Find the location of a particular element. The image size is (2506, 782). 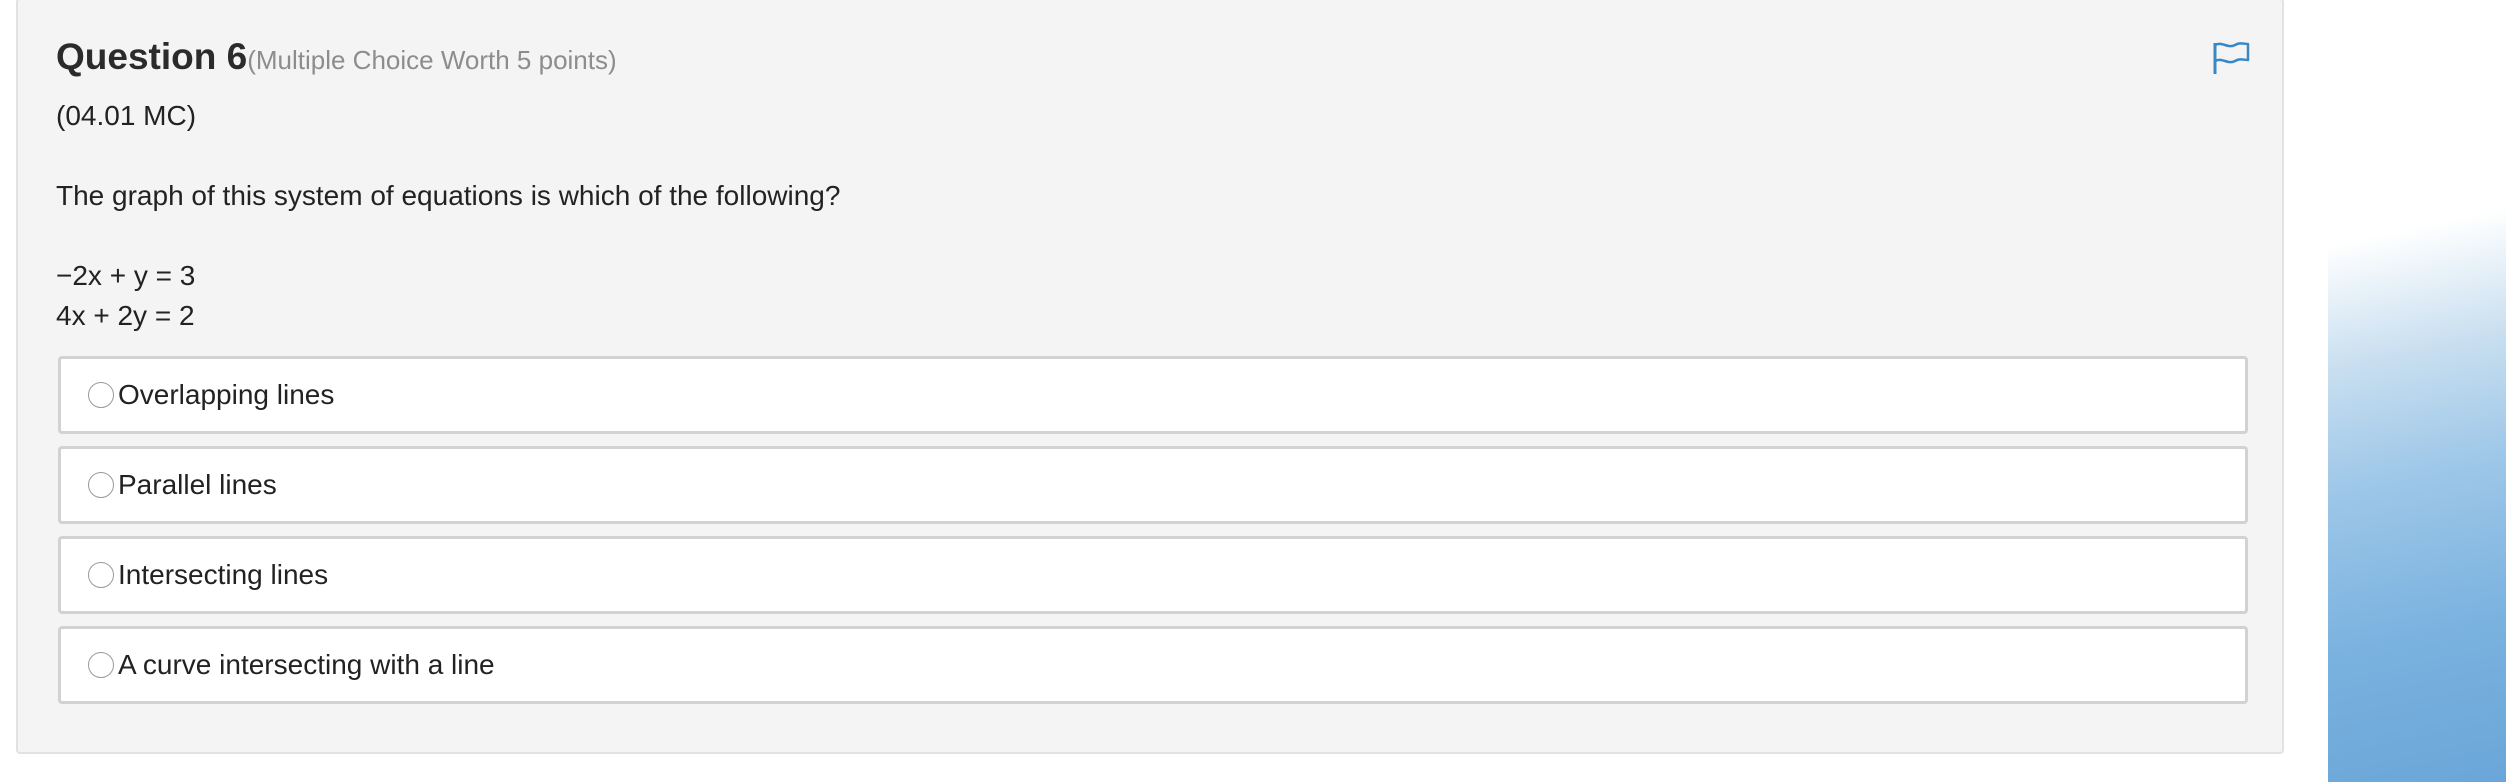

answer-option-label: Parallel lines is located at coordinates (197, 484).